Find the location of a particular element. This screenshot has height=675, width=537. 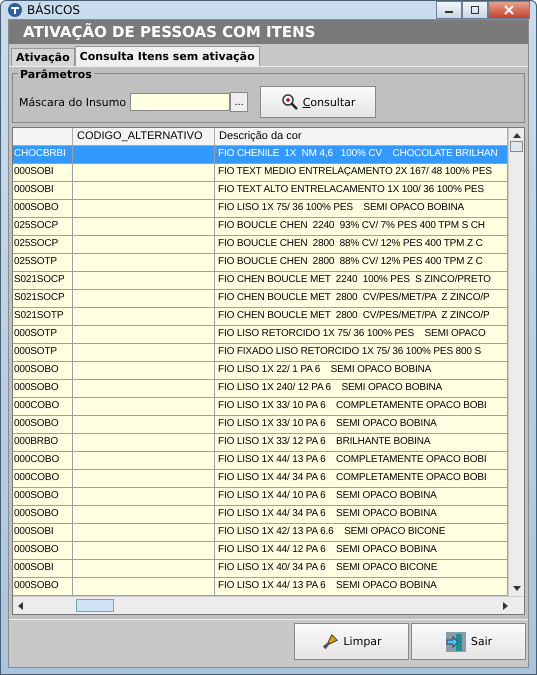

table-row: 000SOBO FIO LISO 1X 22/ 1 PA 6 SEMI OPACO BOBINA is located at coordinates (260, 371).